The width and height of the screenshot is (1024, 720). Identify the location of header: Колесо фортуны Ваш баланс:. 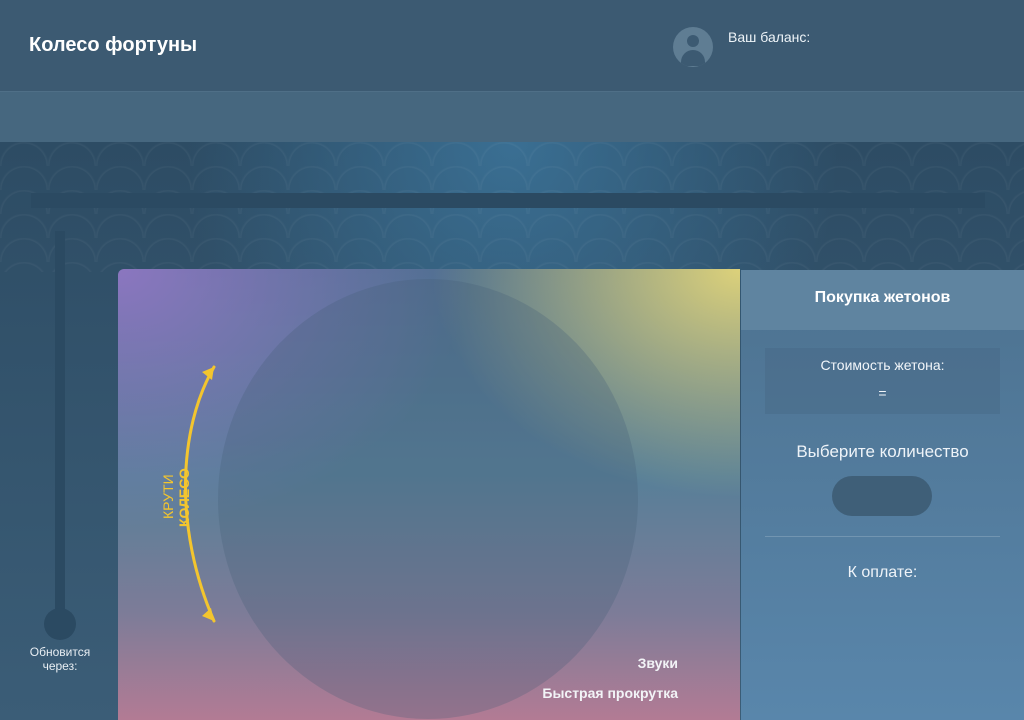
(512, 46).